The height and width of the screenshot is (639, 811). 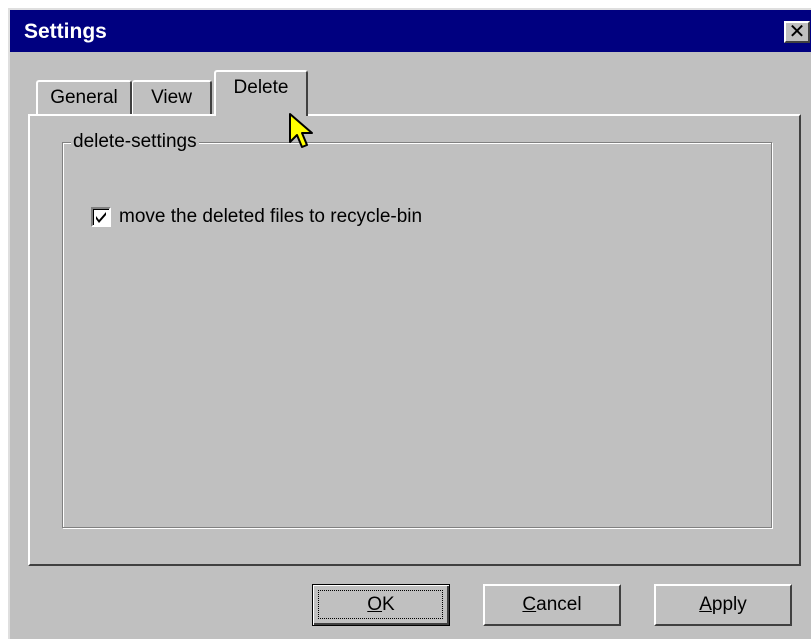 I want to click on recycle-bin-checkbox, so click(x=101, y=217).